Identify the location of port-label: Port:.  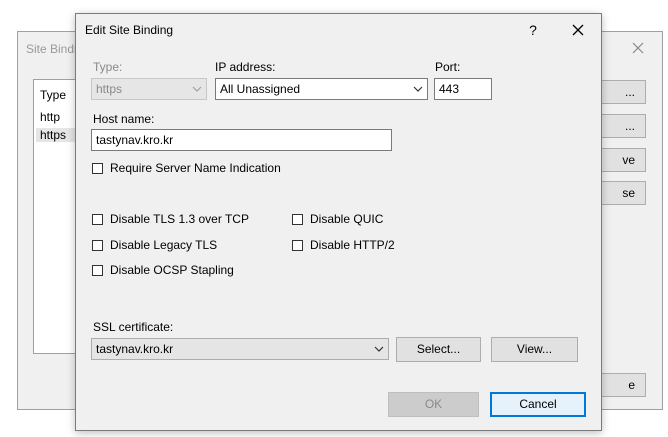
(448, 67).